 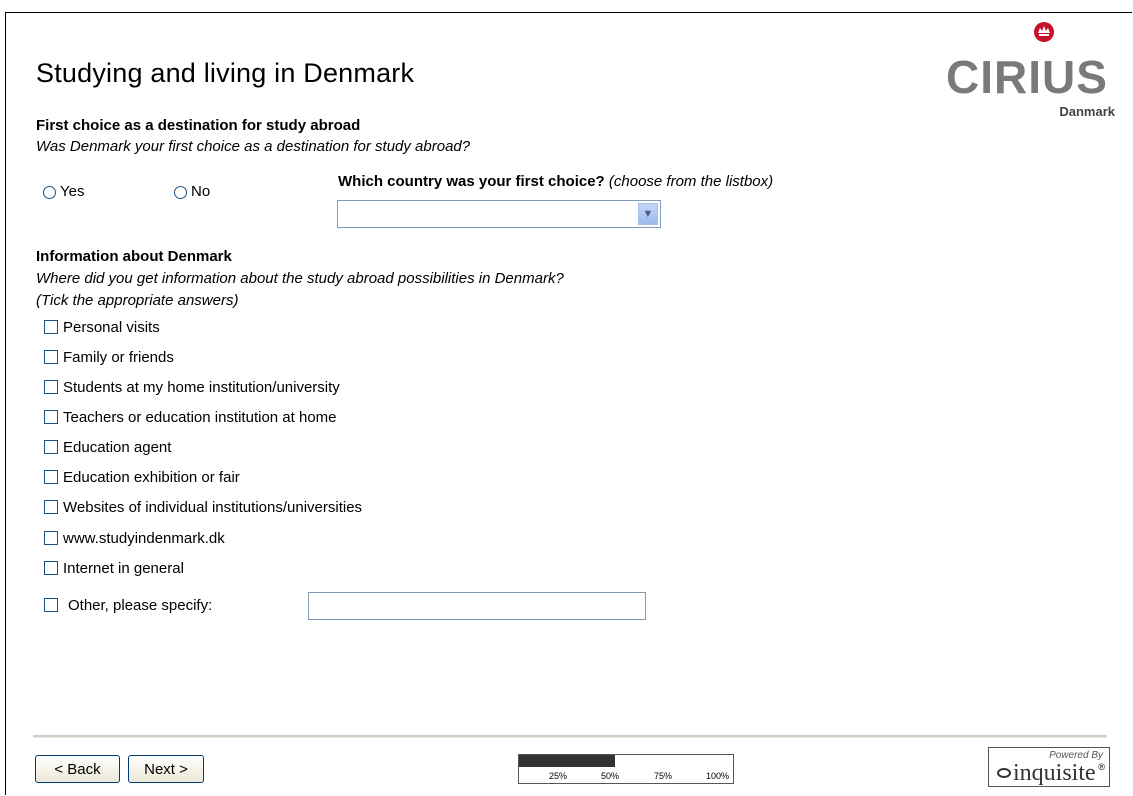 What do you see at coordinates (648, 214) in the screenshot?
I see `chevron-down-icon: ▼` at bounding box center [648, 214].